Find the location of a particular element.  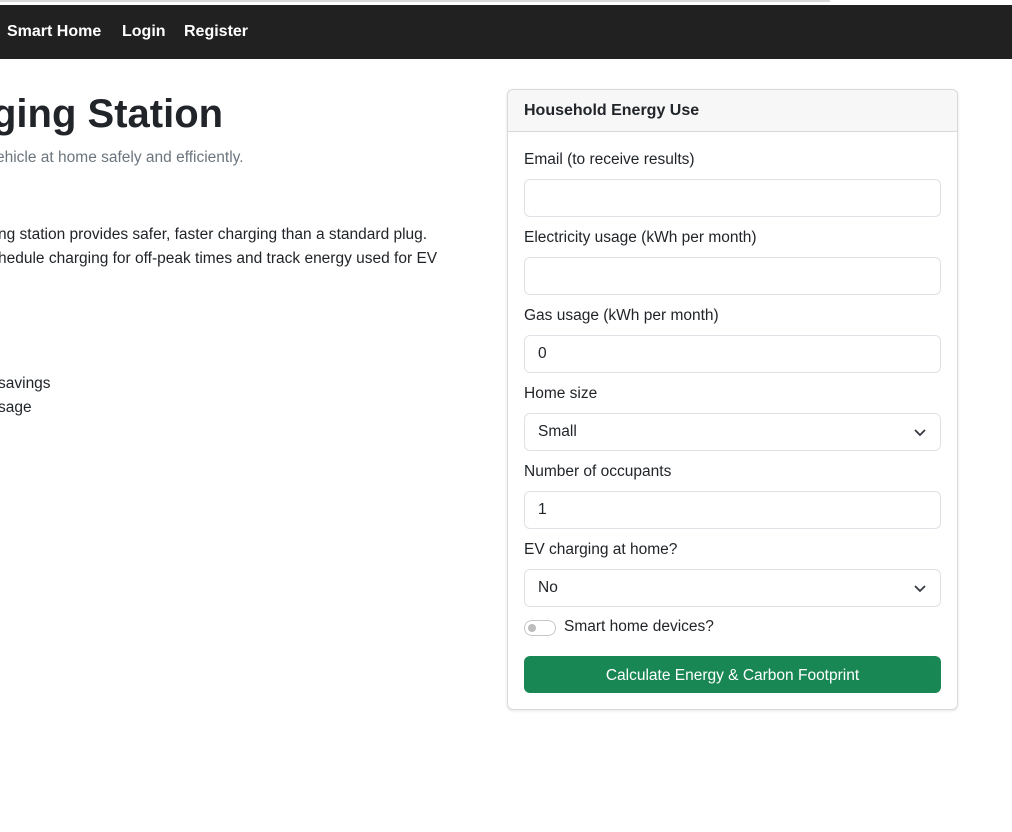

list-item: savings is located at coordinates (25, 383).